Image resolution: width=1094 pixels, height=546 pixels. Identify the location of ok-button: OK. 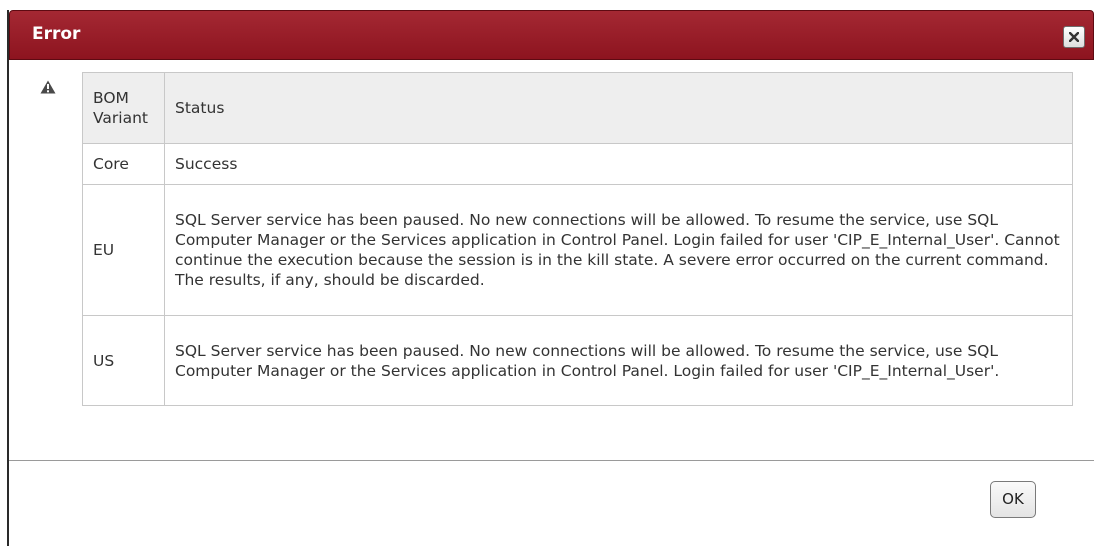
(1013, 499).